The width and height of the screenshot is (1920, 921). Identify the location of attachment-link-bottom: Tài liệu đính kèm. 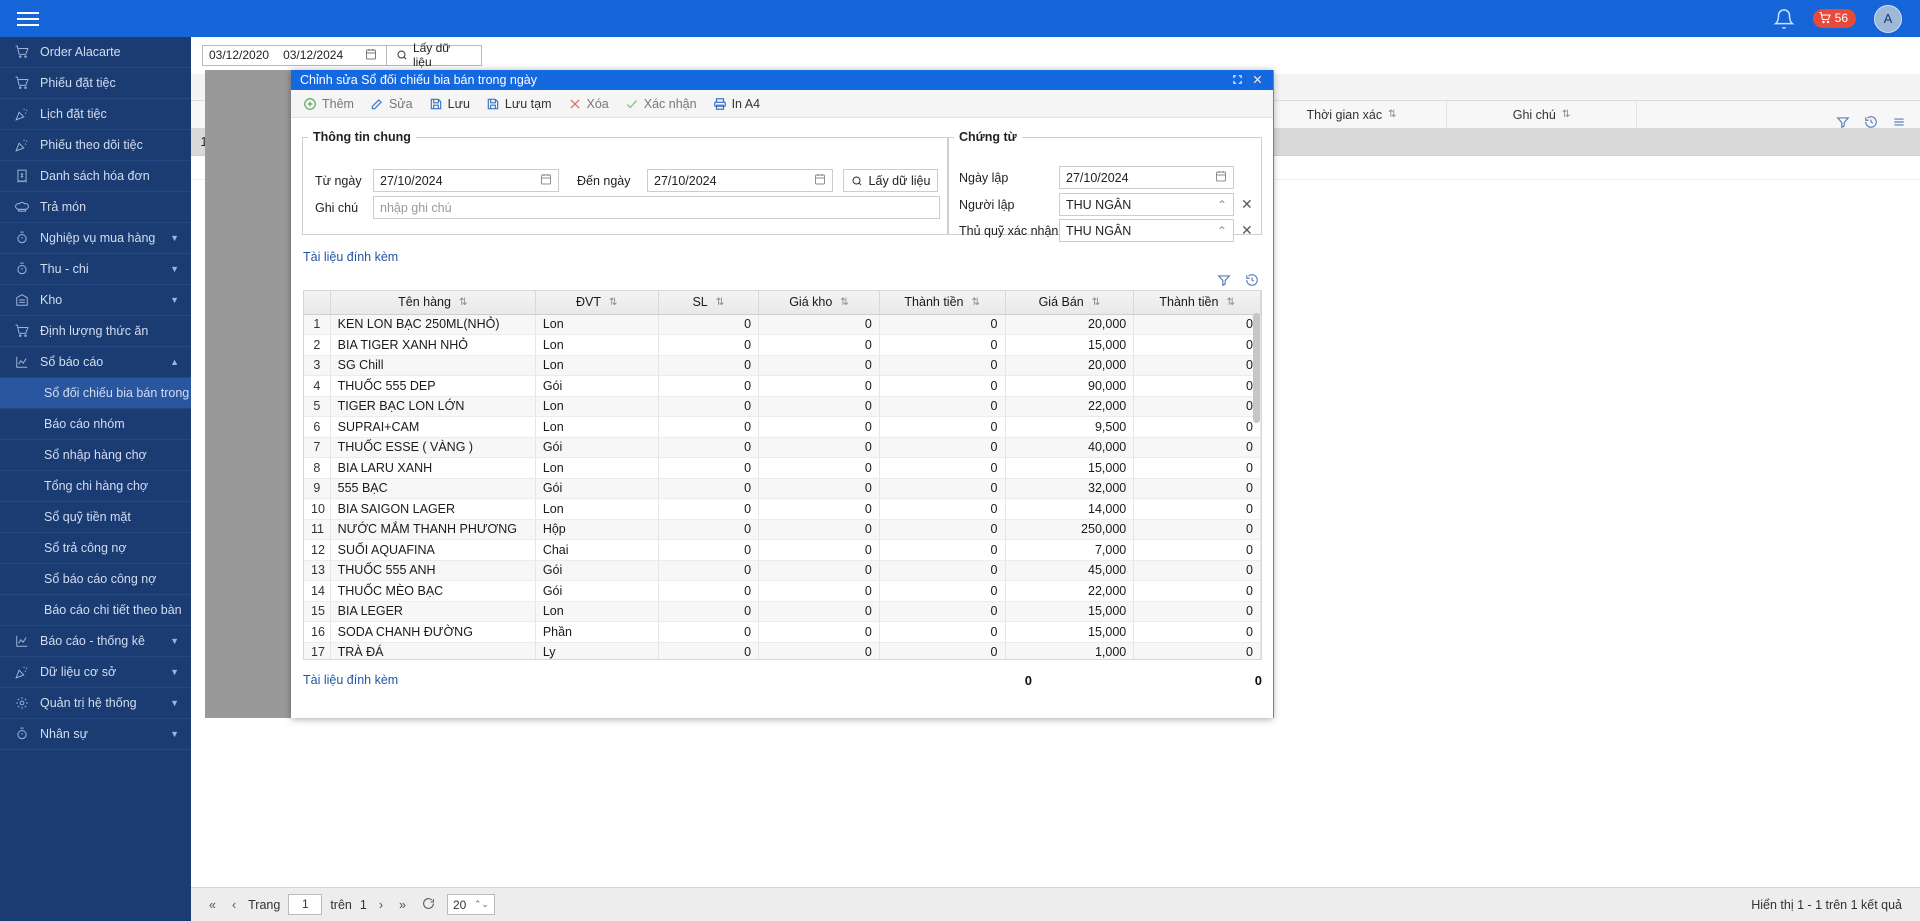
(350, 680).